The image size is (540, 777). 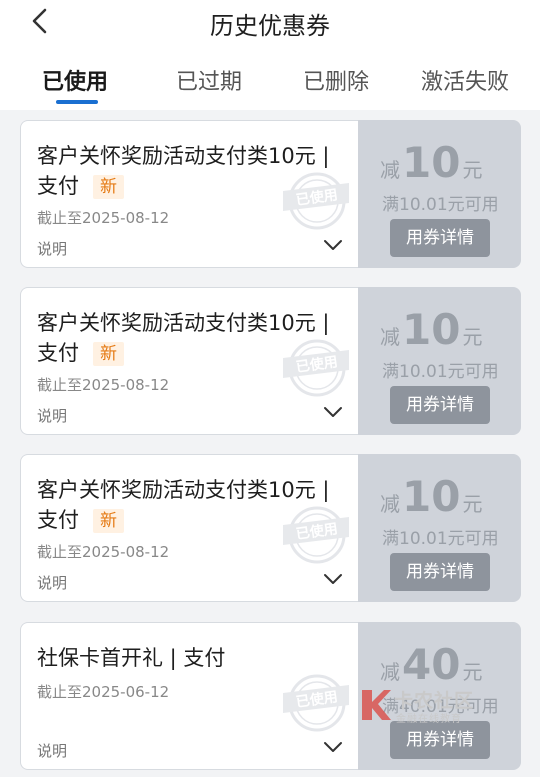 I want to click on page-title: 历史优惠券, so click(x=270, y=26).